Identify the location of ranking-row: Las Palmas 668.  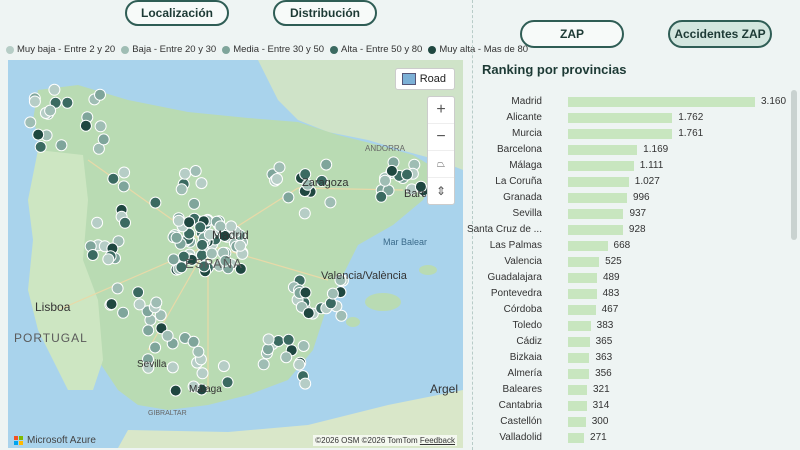
(635, 246).